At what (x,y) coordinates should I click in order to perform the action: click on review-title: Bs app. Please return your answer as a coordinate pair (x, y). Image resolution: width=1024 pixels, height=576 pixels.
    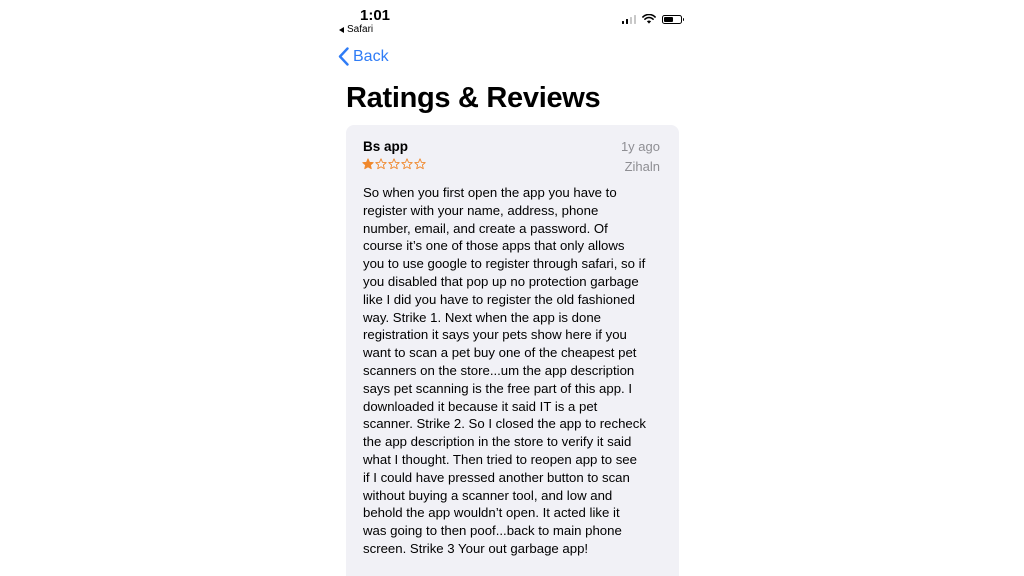
    Looking at the image, I should click on (386, 146).